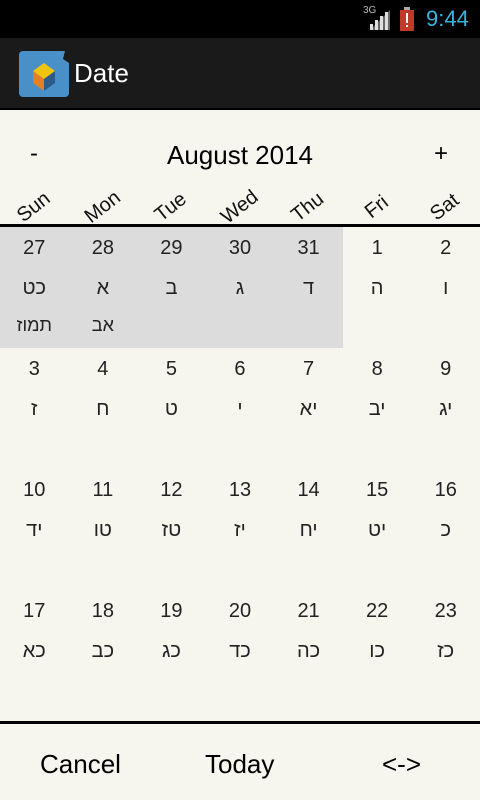 The width and height of the screenshot is (480, 800). I want to click on hebrew-day: כד, so click(240, 651).